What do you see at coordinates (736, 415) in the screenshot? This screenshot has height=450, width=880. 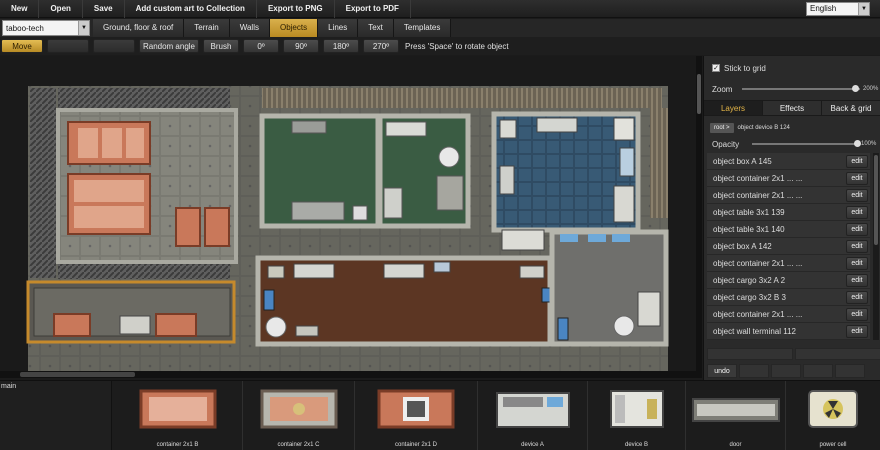 I see `asset-door: door` at bounding box center [736, 415].